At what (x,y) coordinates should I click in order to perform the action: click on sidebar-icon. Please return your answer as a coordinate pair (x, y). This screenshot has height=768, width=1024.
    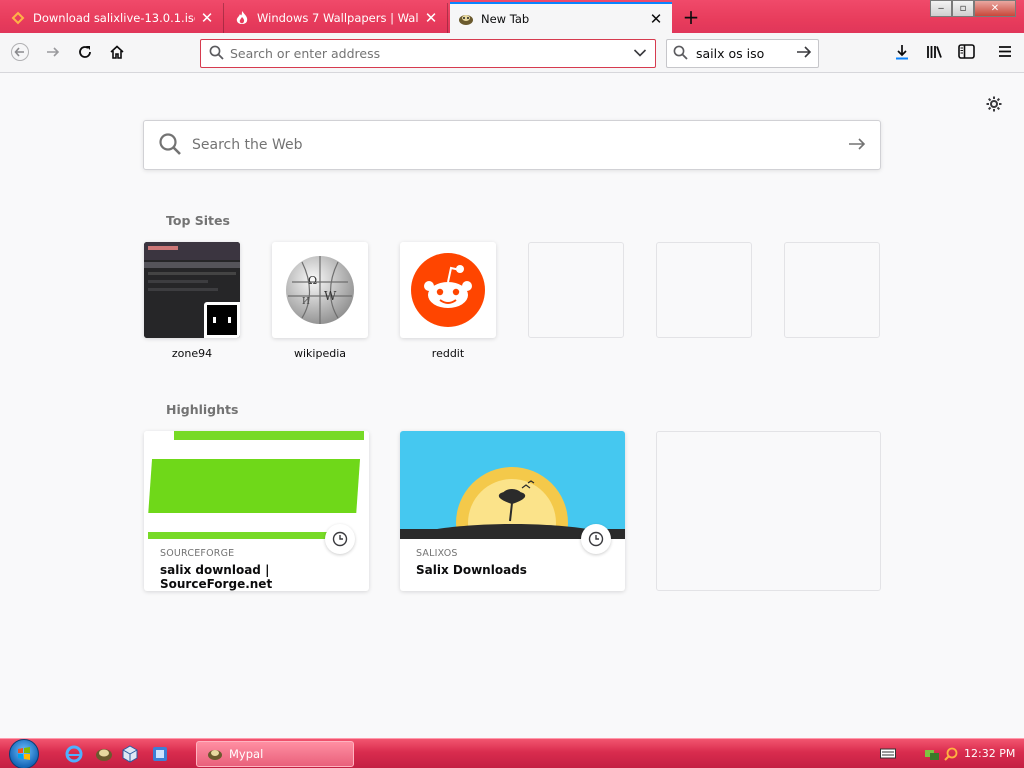
    Looking at the image, I should click on (966, 53).